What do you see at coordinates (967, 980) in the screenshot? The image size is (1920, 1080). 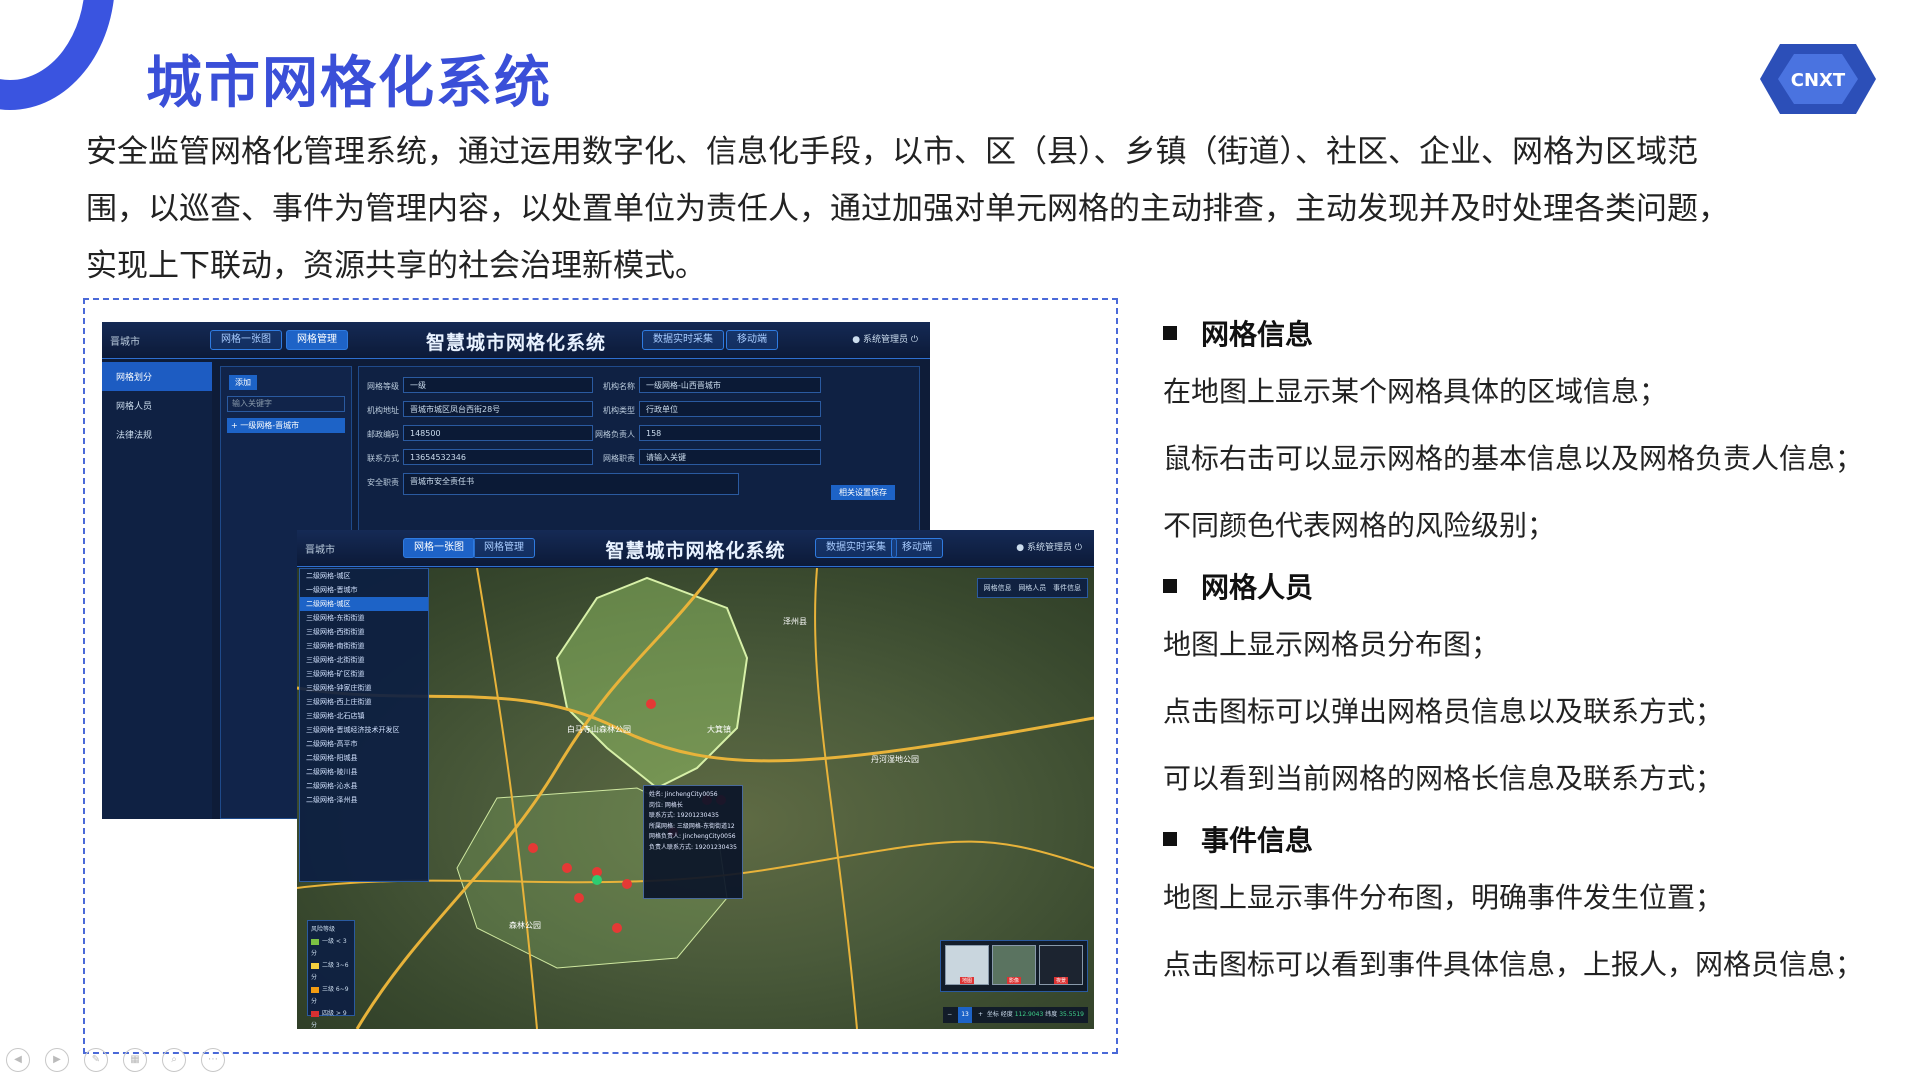 I see `thumb-label: 地图` at bounding box center [967, 980].